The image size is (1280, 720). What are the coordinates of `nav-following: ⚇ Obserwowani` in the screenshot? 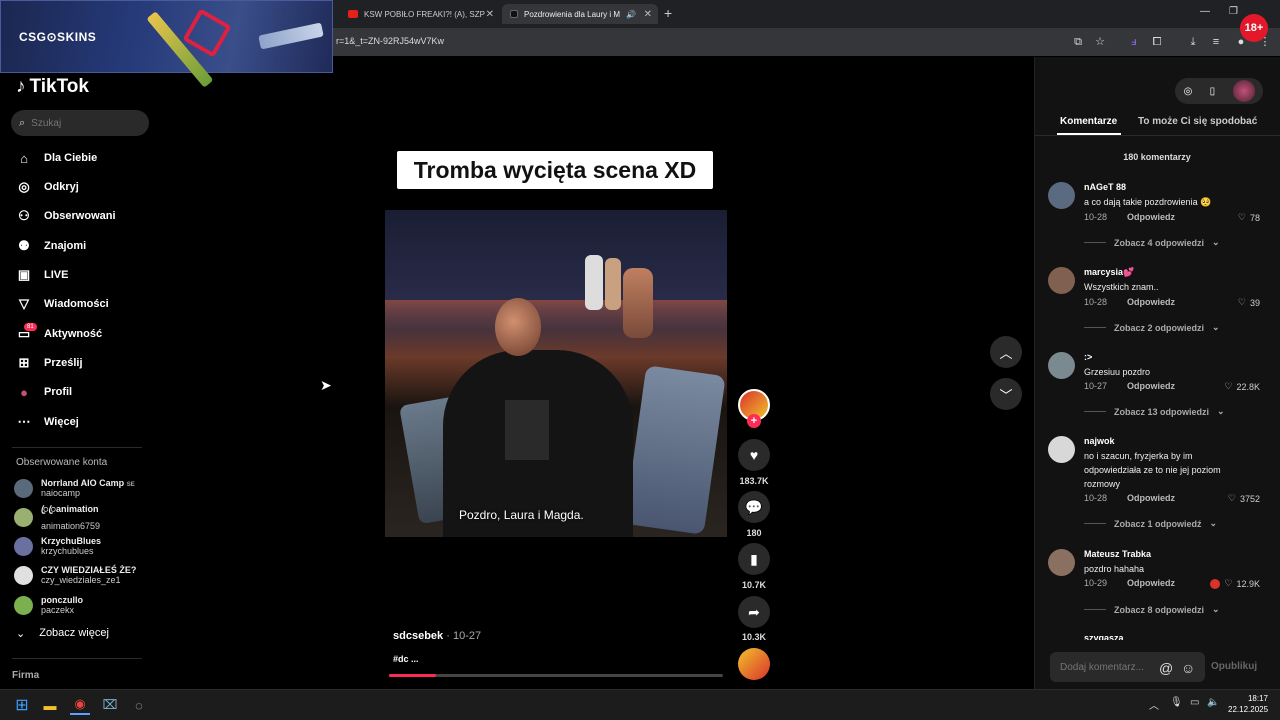 It's located at (65, 216).